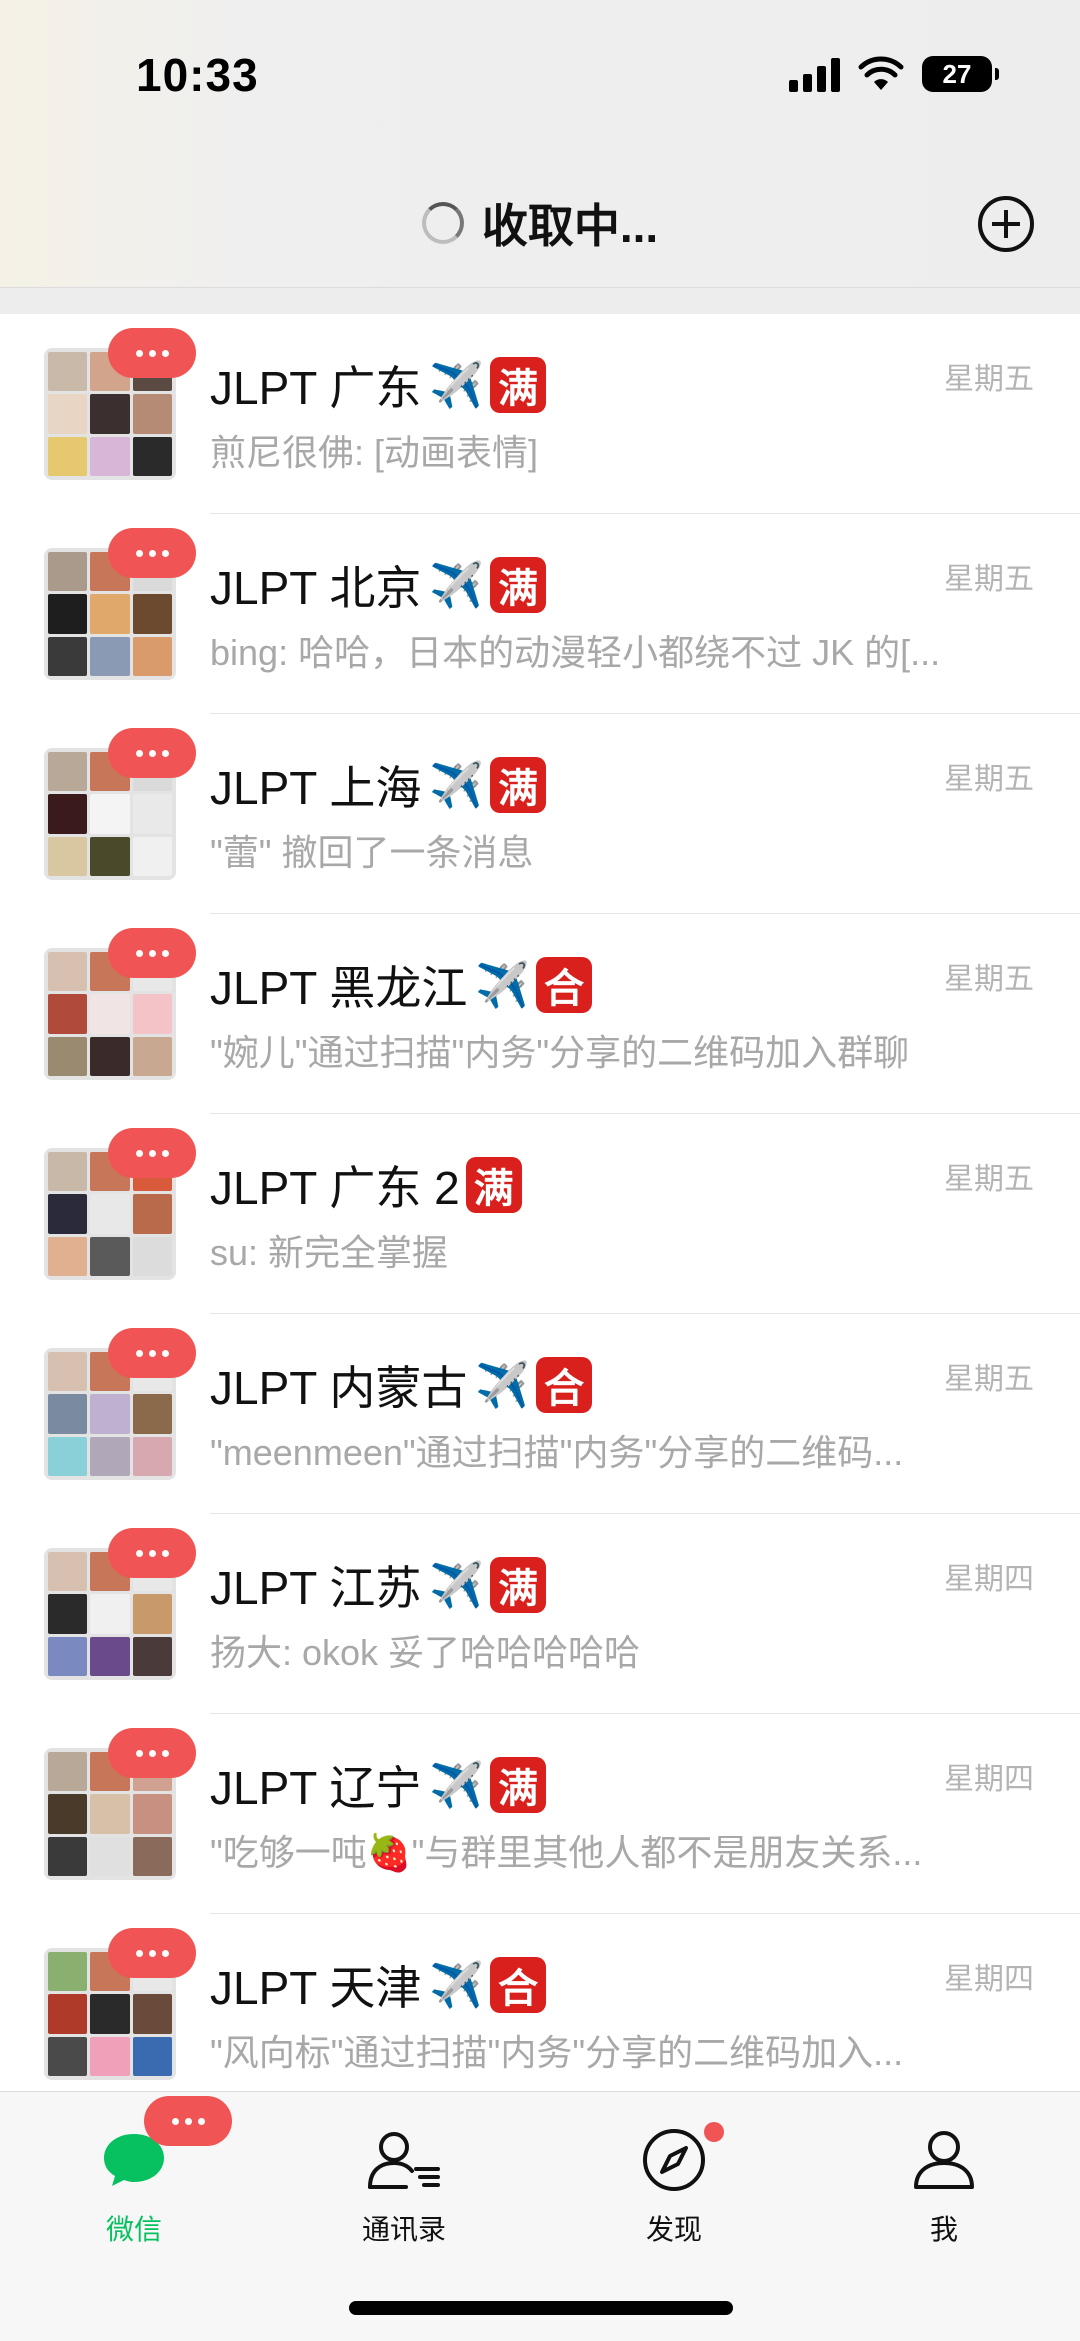 This screenshot has width=1080, height=2341. Describe the element at coordinates (943, 2229) in the screenshot. I see `tab-label: 我` at that location.